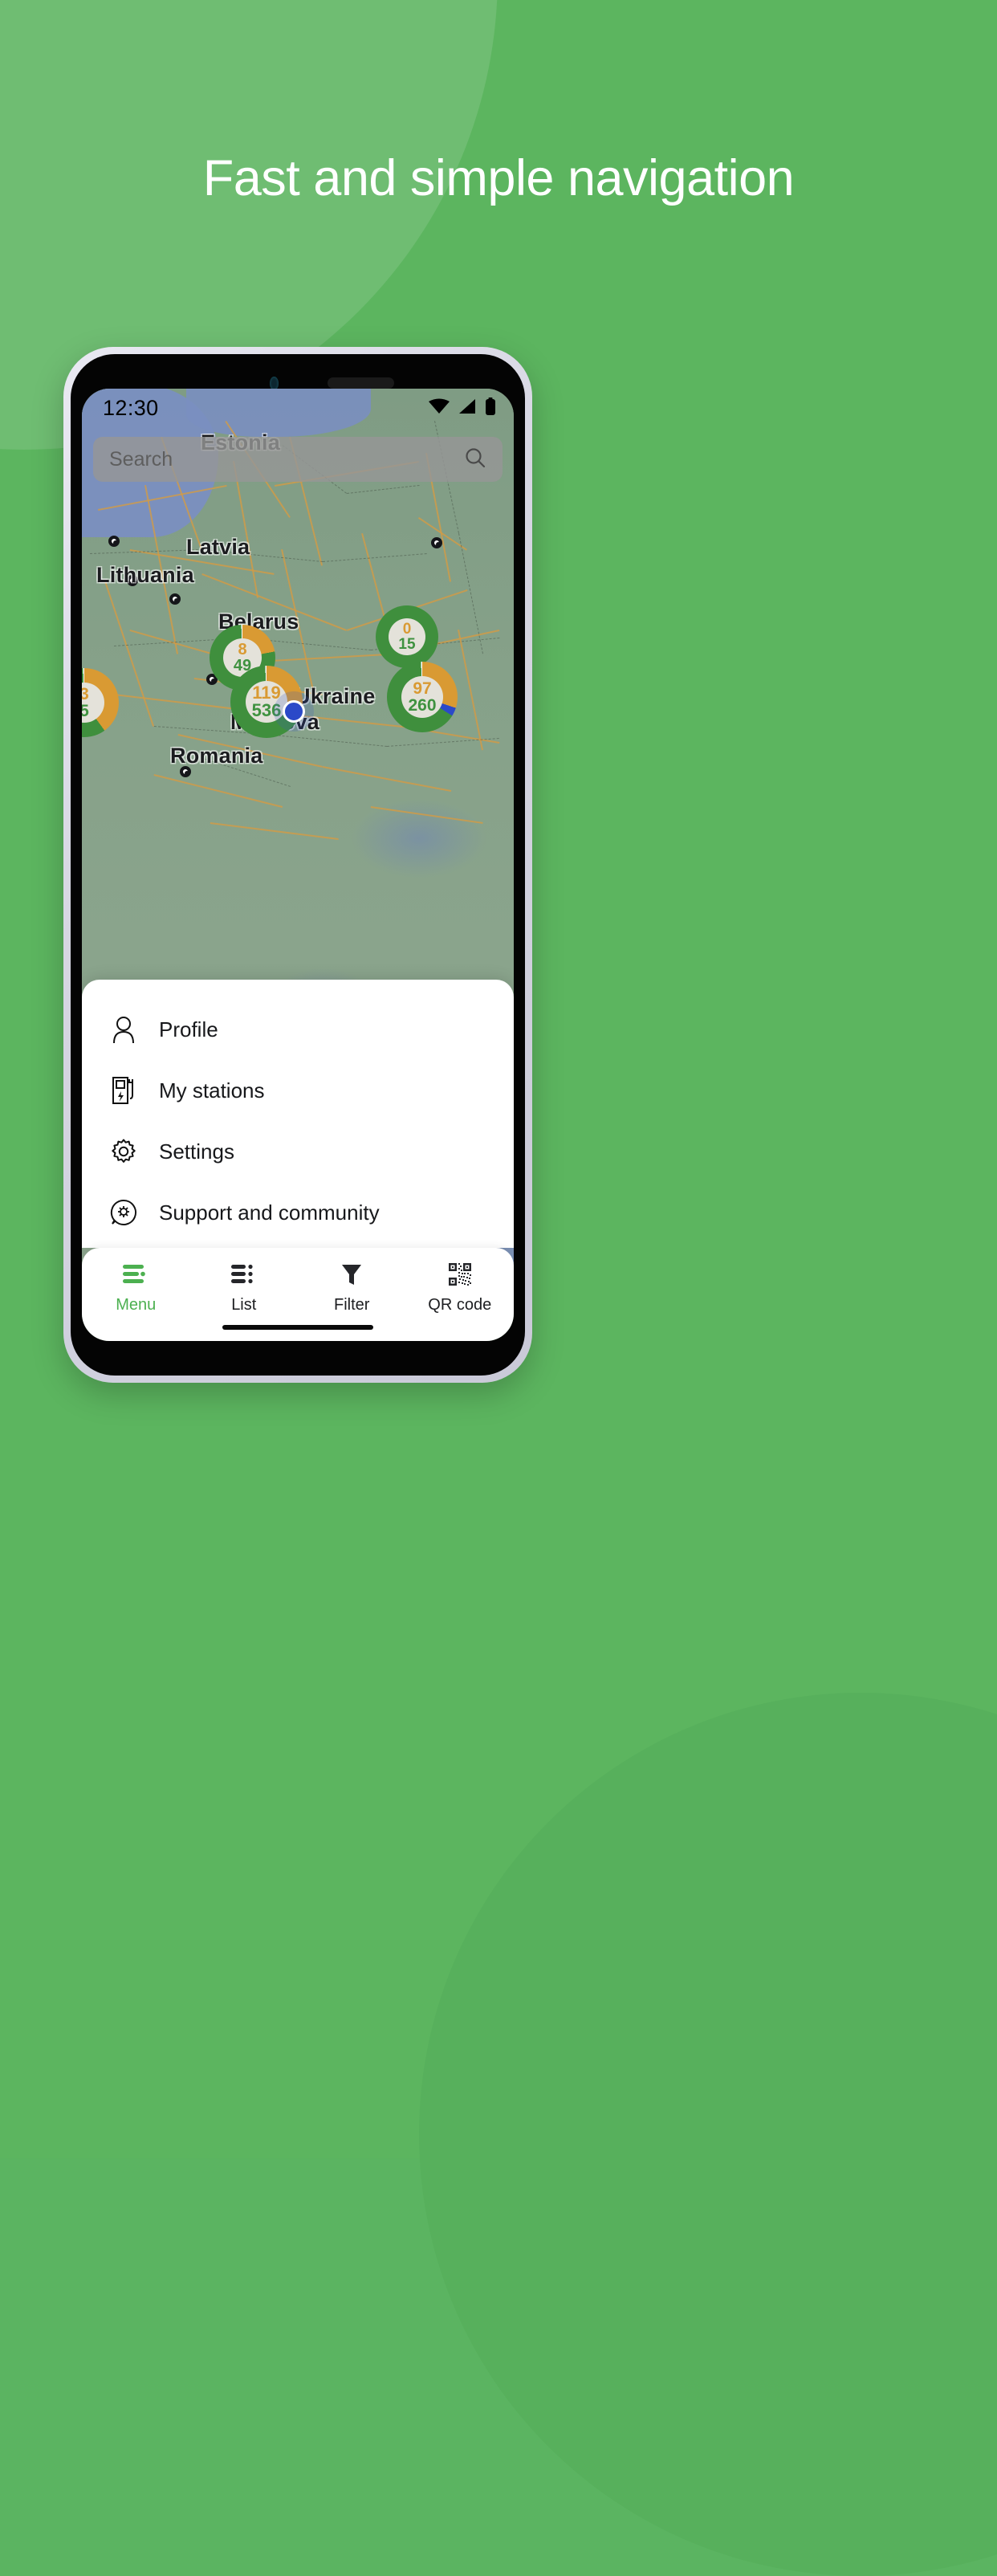 This screenshot has height=2576, width=997. What do you see at coordinates (86, 694) in the screenshot?
I see `cluster-free-count: 3` at bounding box center [86, 694].